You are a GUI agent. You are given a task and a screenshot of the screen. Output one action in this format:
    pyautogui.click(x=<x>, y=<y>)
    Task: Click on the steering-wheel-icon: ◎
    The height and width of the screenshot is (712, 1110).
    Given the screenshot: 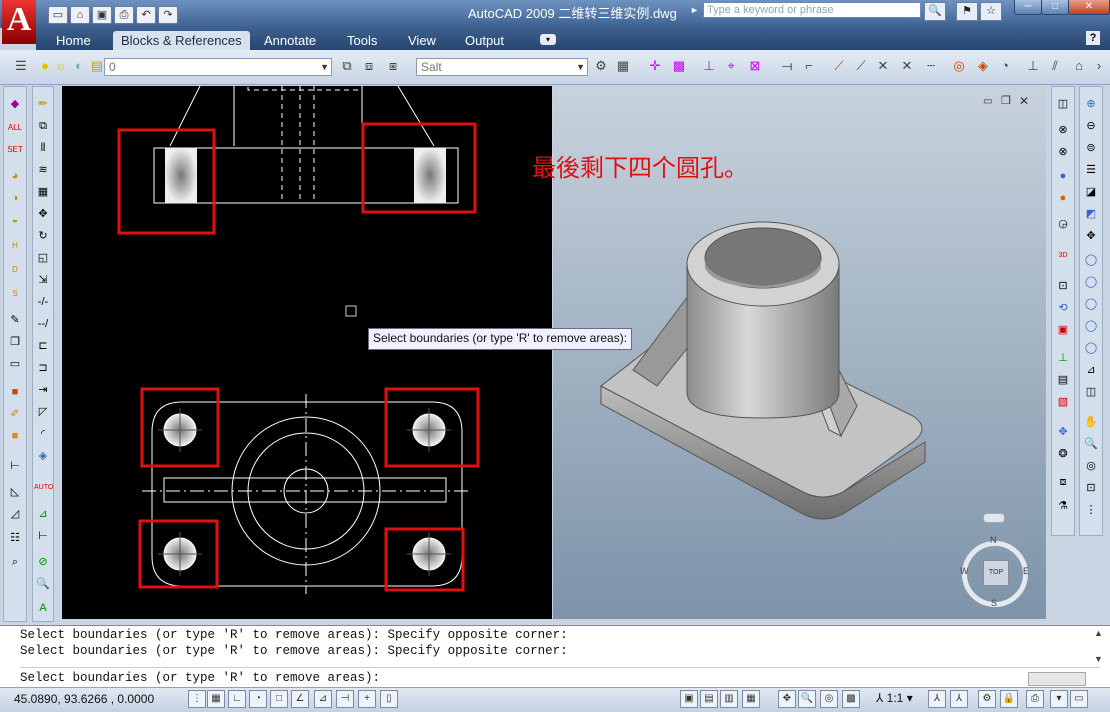 What is the action you would take?
    pyautogui.click(x=829, y=699)
    